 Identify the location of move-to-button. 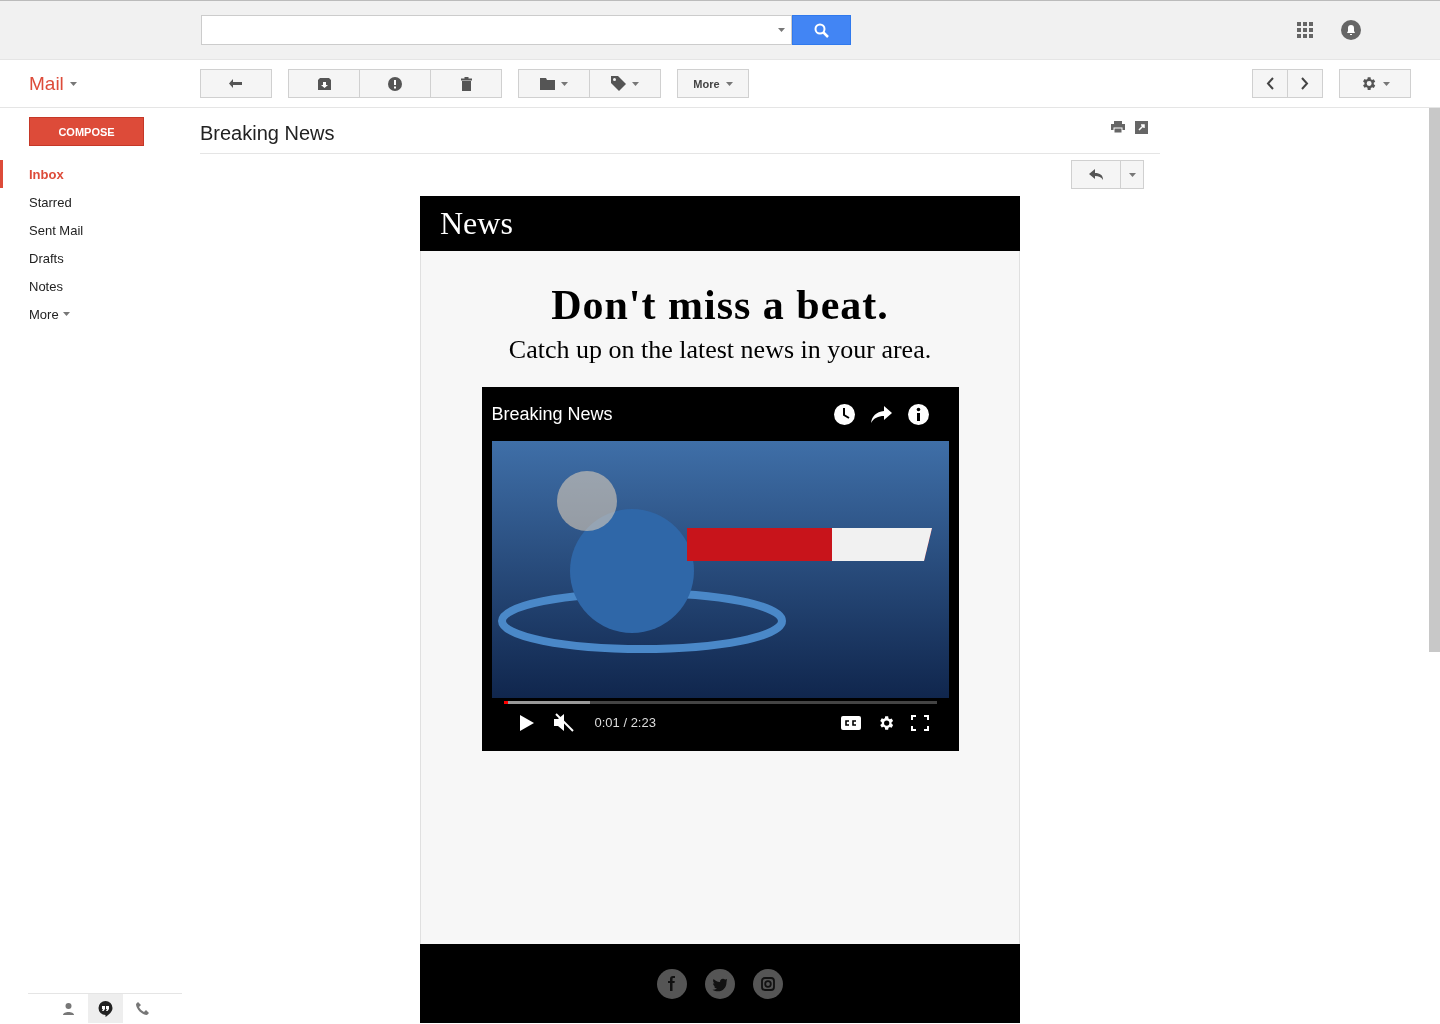
(554, 83).